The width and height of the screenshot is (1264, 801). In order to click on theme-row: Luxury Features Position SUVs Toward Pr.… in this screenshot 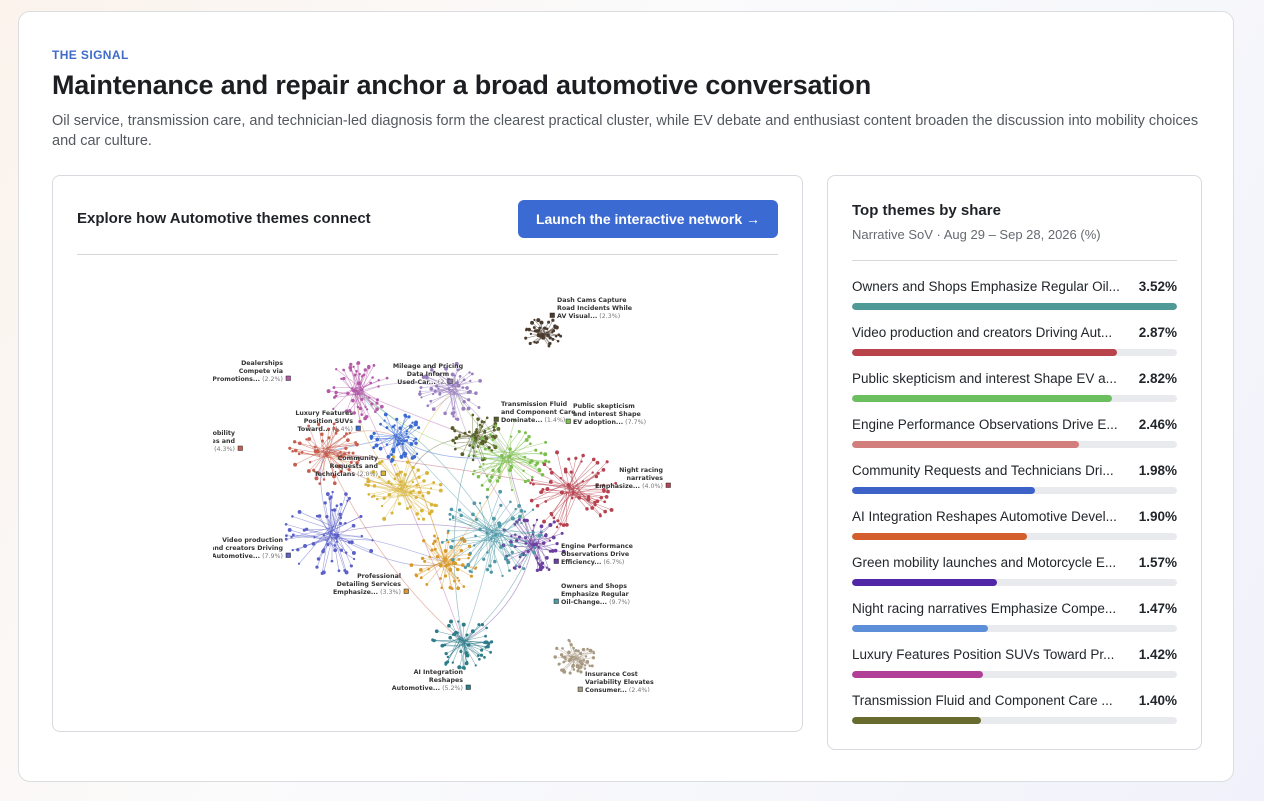, I will do `click(1014, 670)`.